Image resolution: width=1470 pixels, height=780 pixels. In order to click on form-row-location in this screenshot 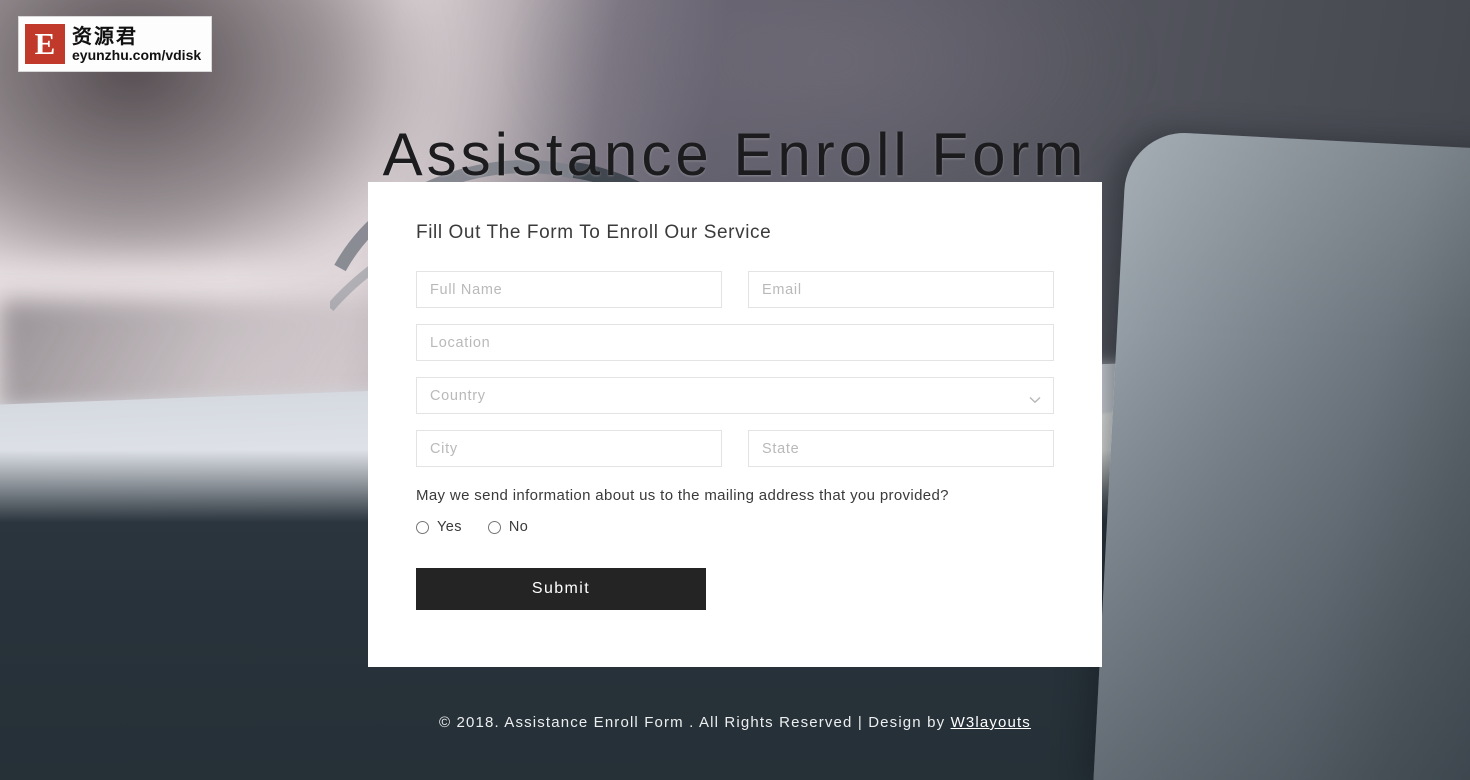, I will do `click(735, 342)`.